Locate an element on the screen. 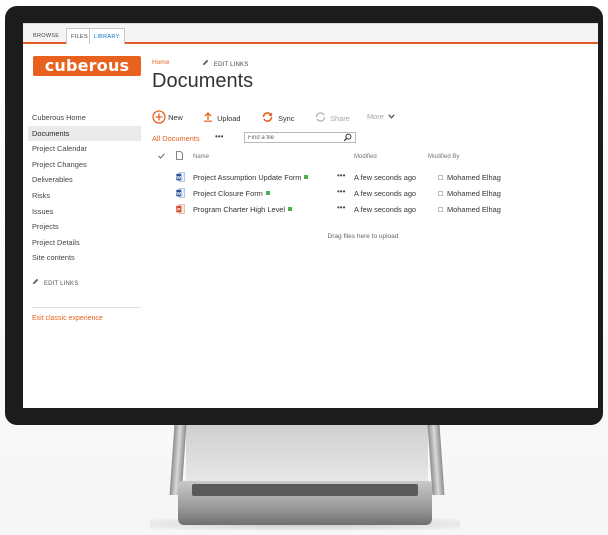 Image resolution: width=608 pixels, height=535 pixels. nav-item-risks: Risks is located at coordinates (84, 196).